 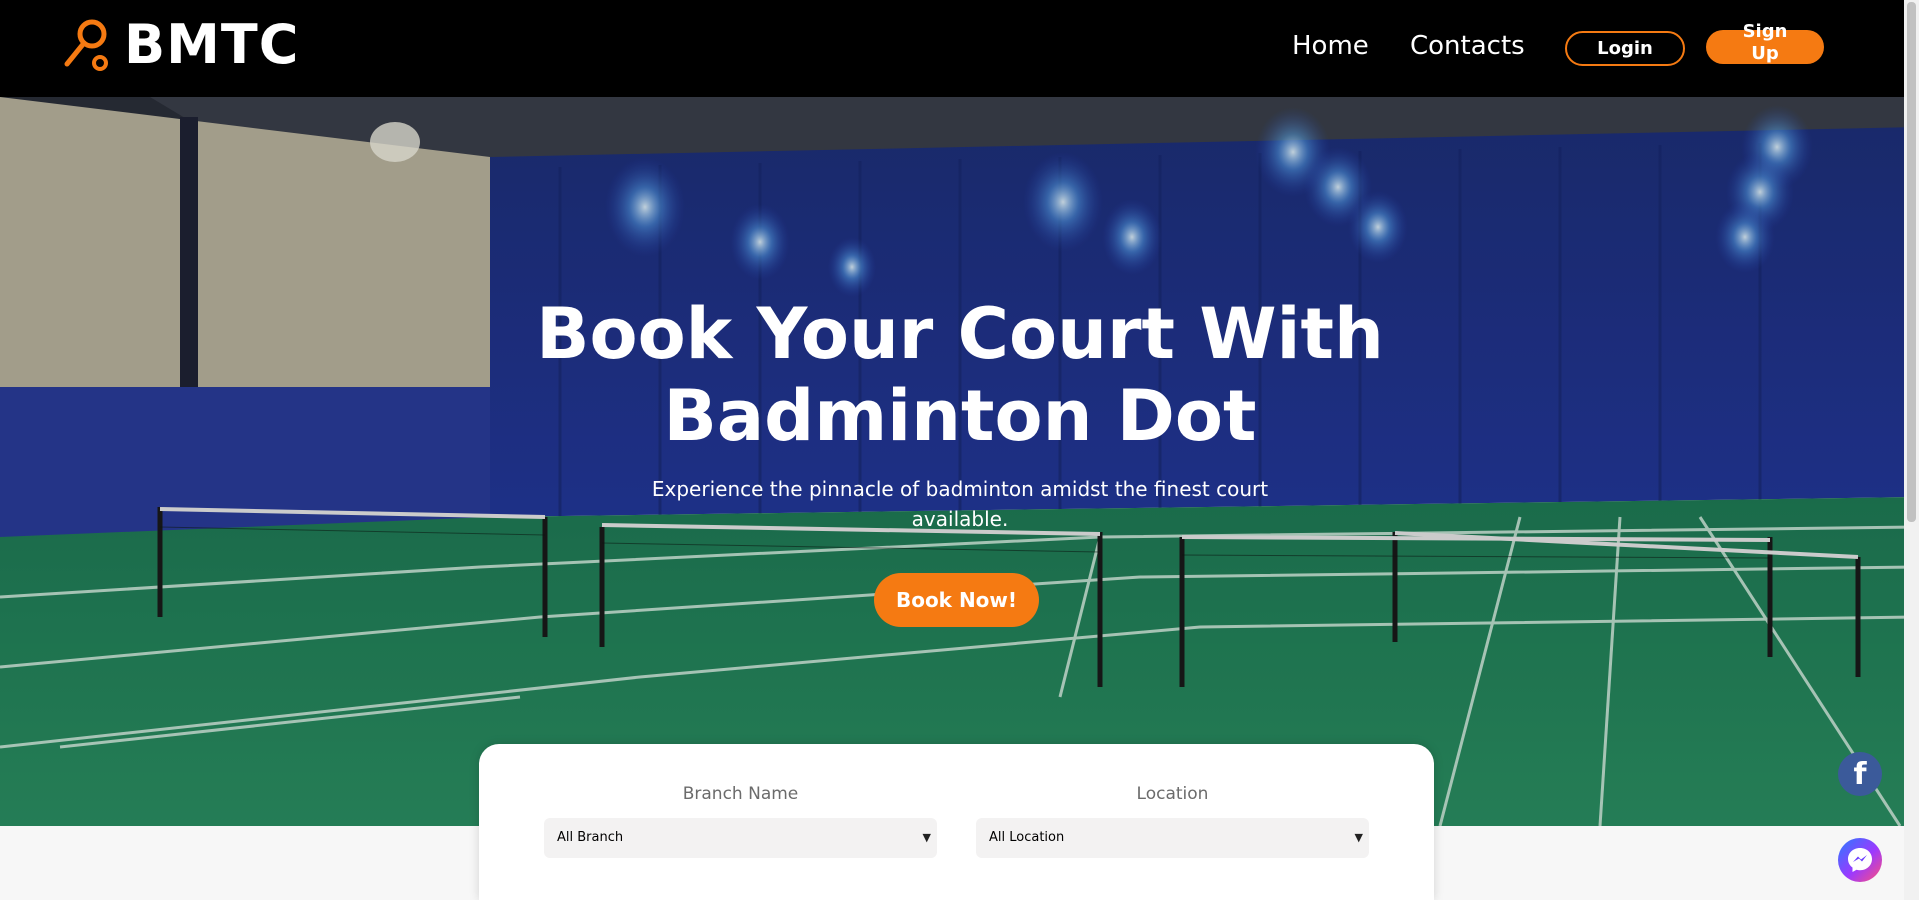 I want to click on facebook-icon: f, so click(x=1860, y=774).